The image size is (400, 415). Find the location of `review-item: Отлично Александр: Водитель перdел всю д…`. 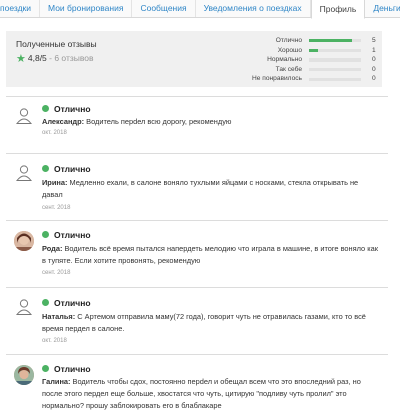

review-item: Отлично Александр: Водитель перdел всю д… is located at coordinates (197, 124).